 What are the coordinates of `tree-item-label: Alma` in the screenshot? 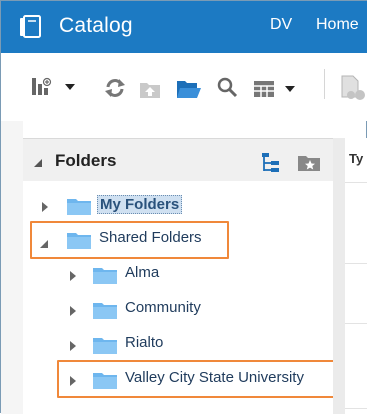 It's located at (142, 272).